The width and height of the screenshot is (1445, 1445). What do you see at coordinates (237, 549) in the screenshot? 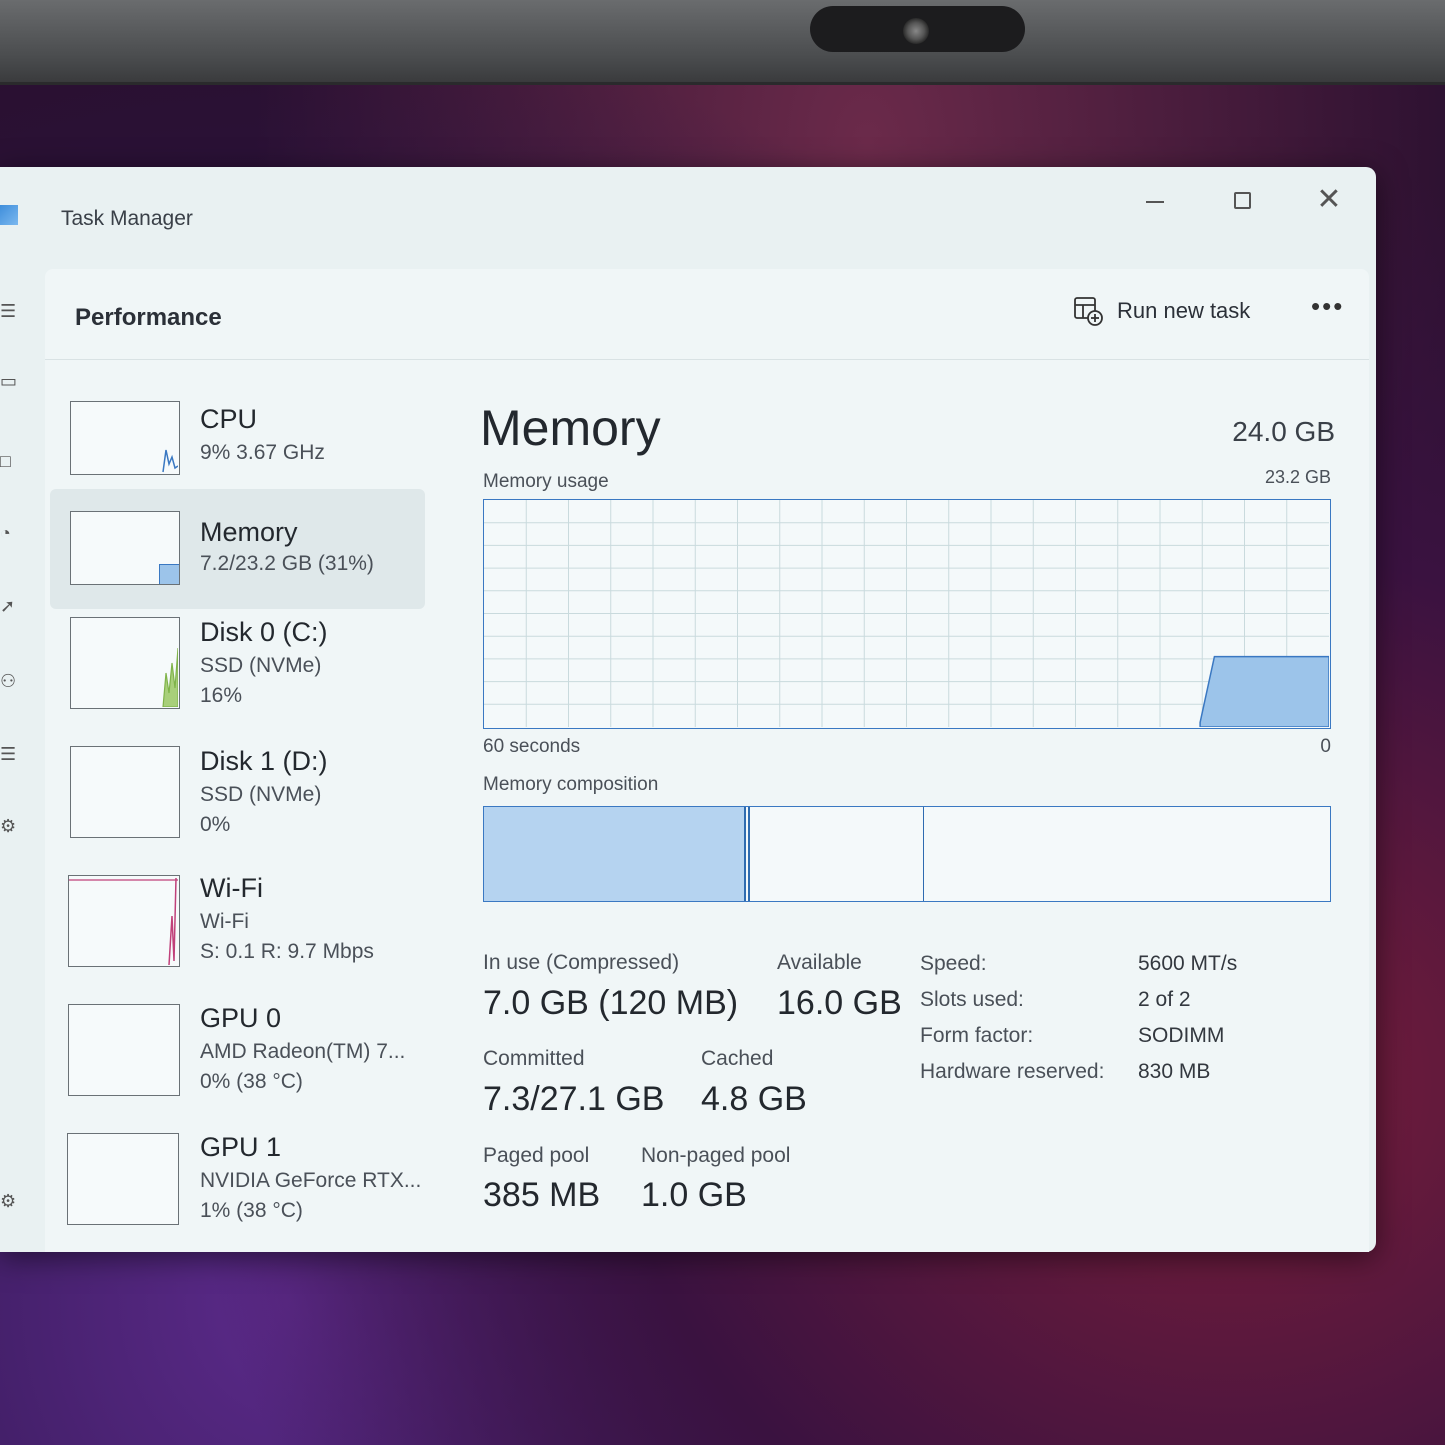
I see `sidebar-item-memory: Memory 7.2/23.2 GB (31%)` at bounding box center [237, 549].